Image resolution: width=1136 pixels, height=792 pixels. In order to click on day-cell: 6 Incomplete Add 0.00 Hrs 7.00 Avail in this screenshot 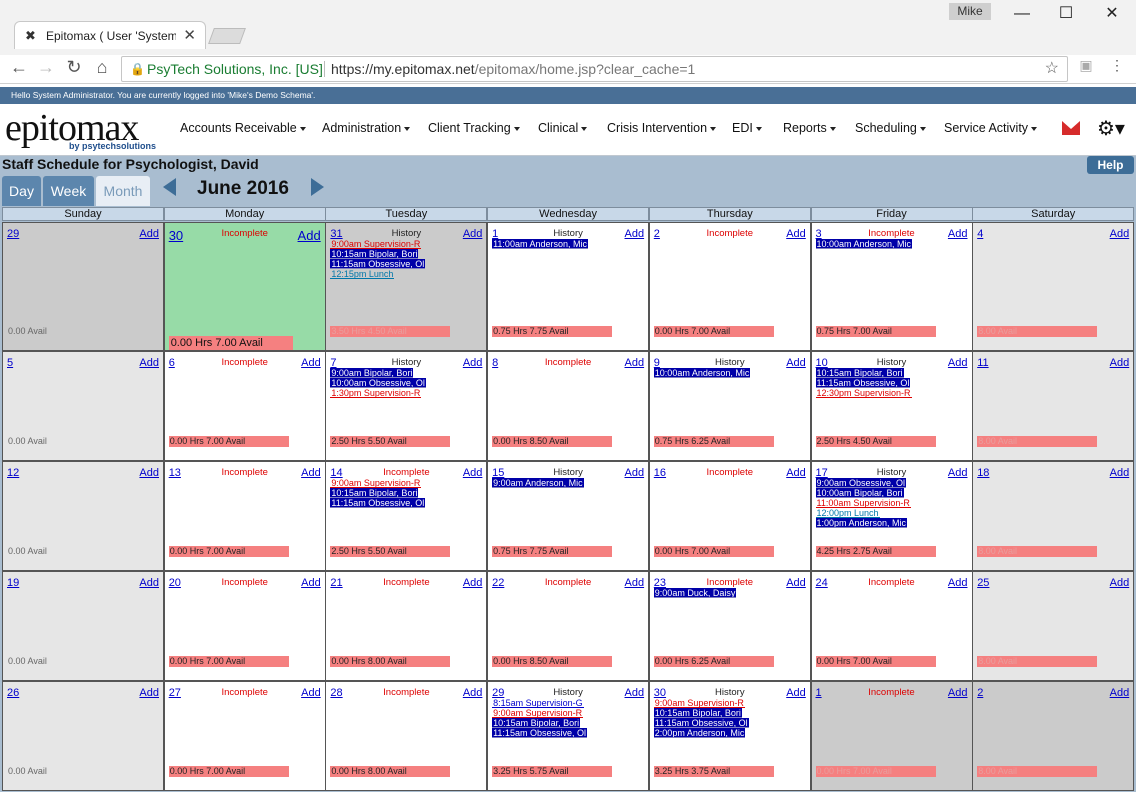, I will do `click(244, 406)`.